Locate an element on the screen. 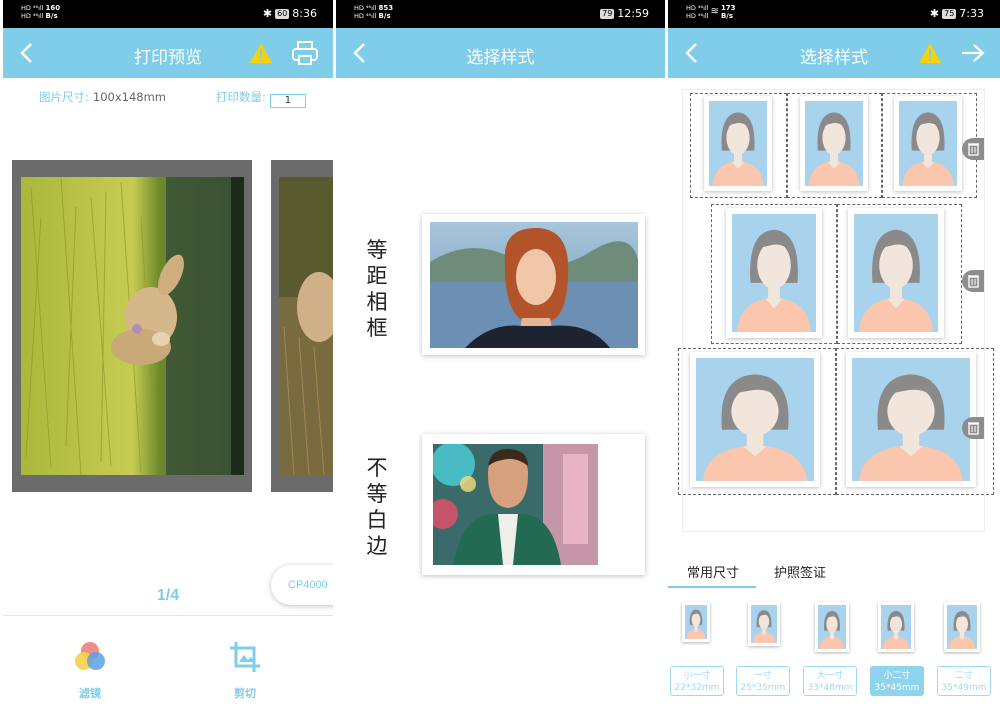 The width and height of the screenshot is (1000, 719). size-option-button: 小一寸 22*32mm is located at coordinates (697, 681).